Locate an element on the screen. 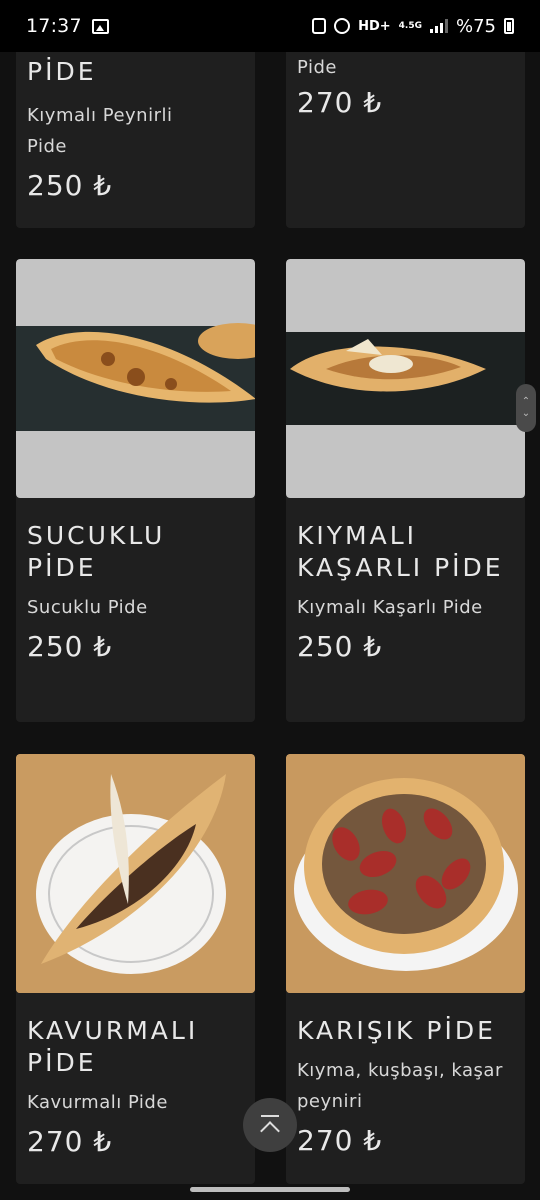  card-title: PİDE is located at coordinates (62, 71).